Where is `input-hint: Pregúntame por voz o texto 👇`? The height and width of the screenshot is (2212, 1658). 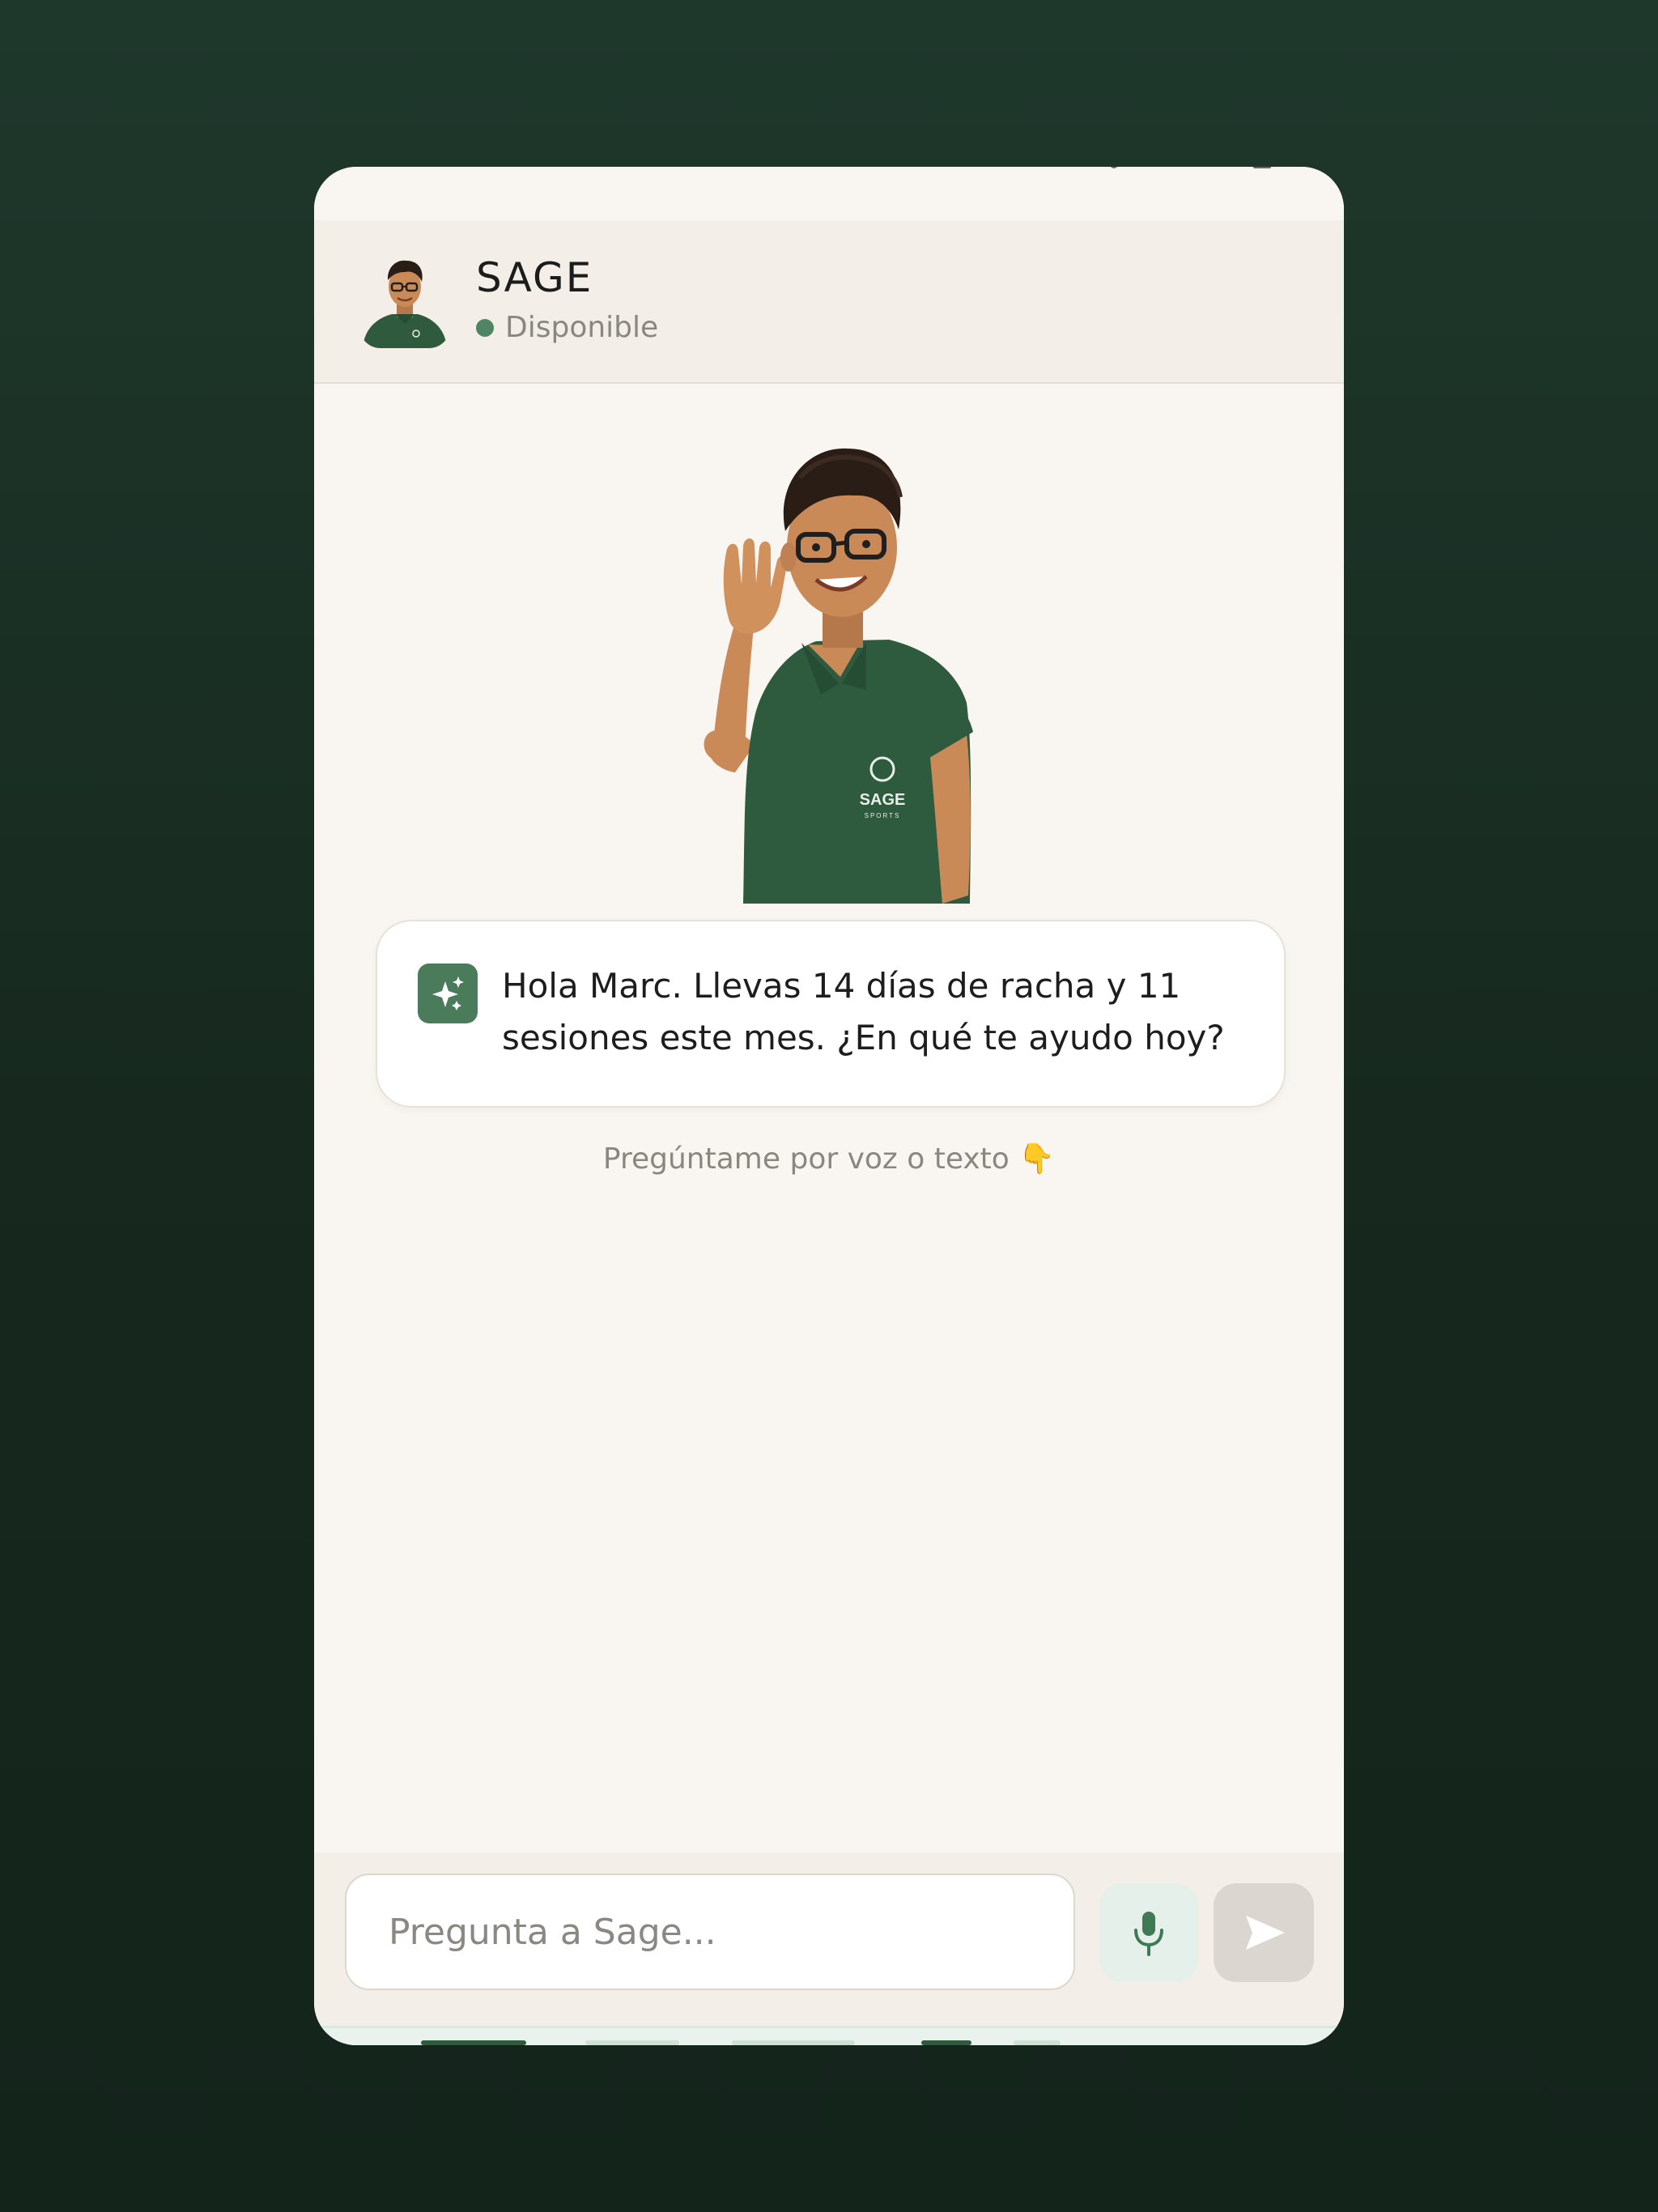
input-hint: Pregúntame por voz o texto 👇 is located at coordinates (829, 1159).